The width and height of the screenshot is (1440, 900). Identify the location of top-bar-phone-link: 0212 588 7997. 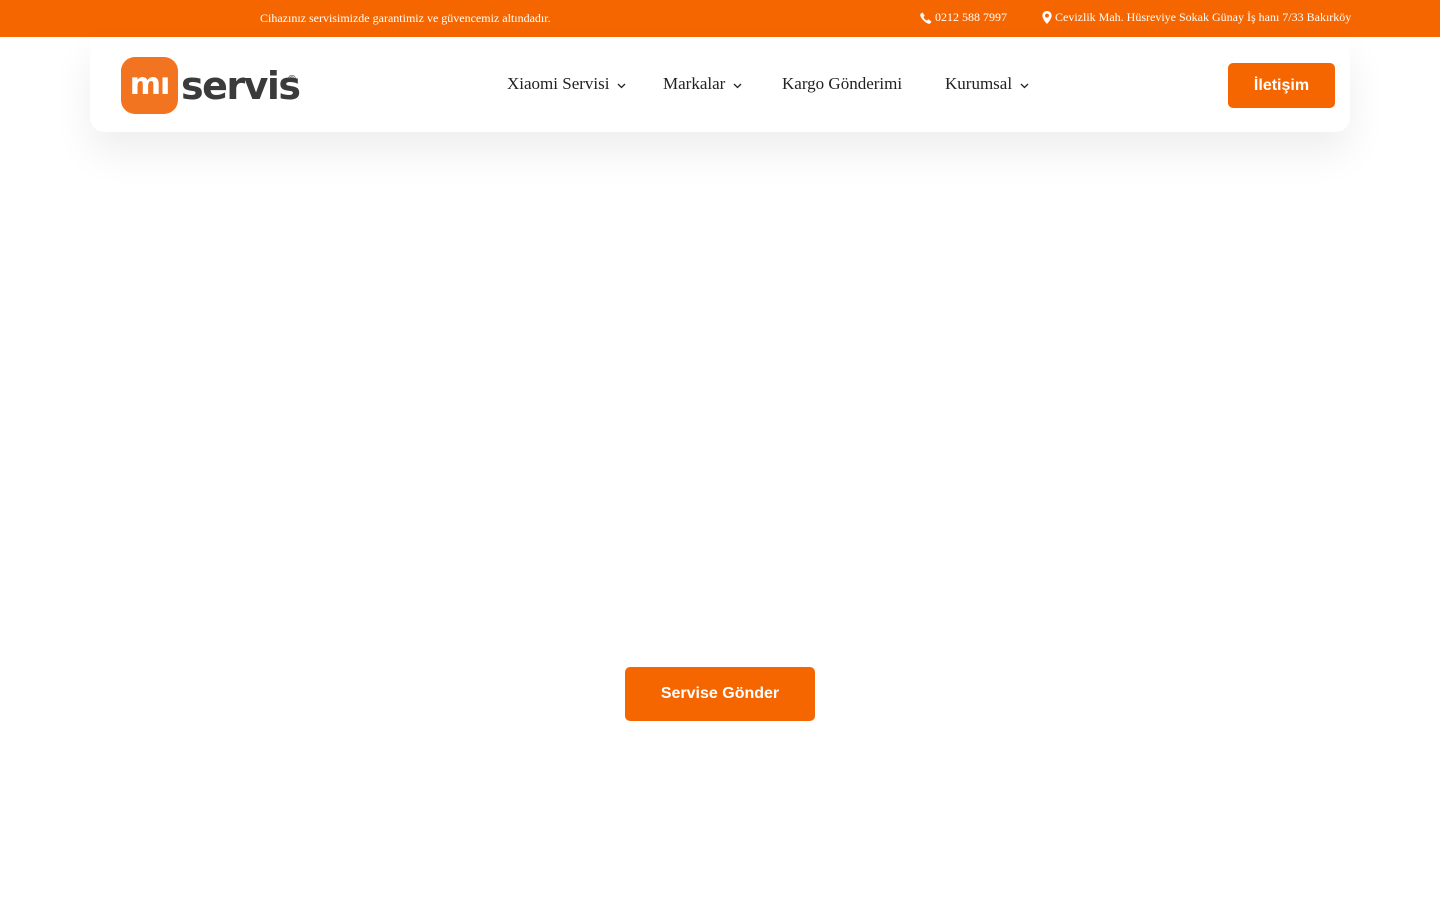
(963, 17).